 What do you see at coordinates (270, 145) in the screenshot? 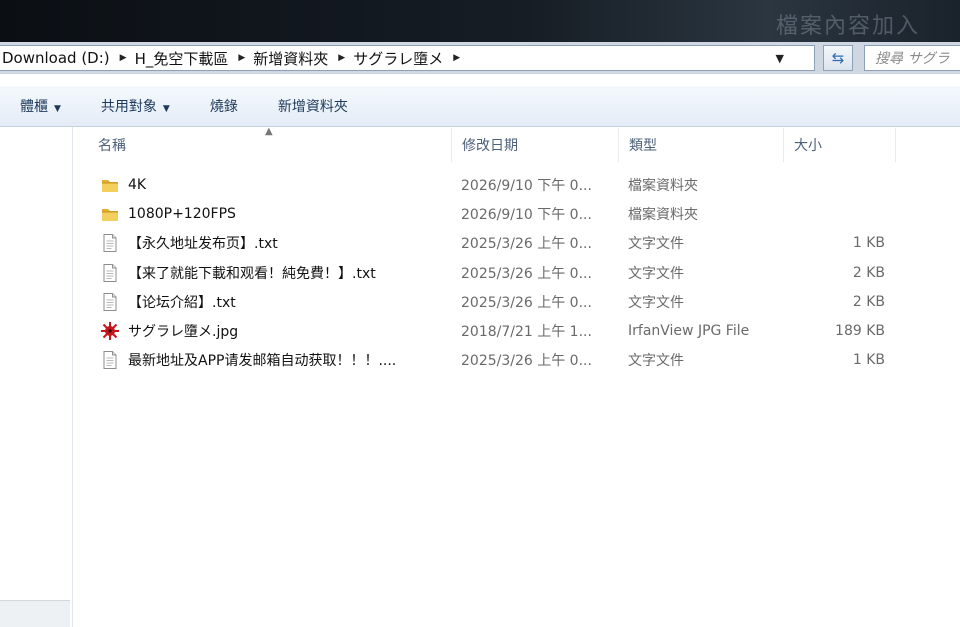
I see `column-header-name: 名稱` at bounding box center [270, 145].